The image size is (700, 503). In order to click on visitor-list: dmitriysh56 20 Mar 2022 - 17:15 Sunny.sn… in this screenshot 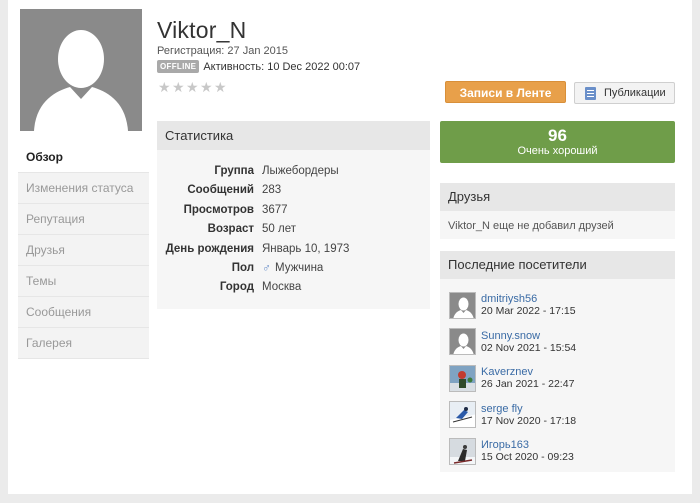, I will do `click(557, 374)`.